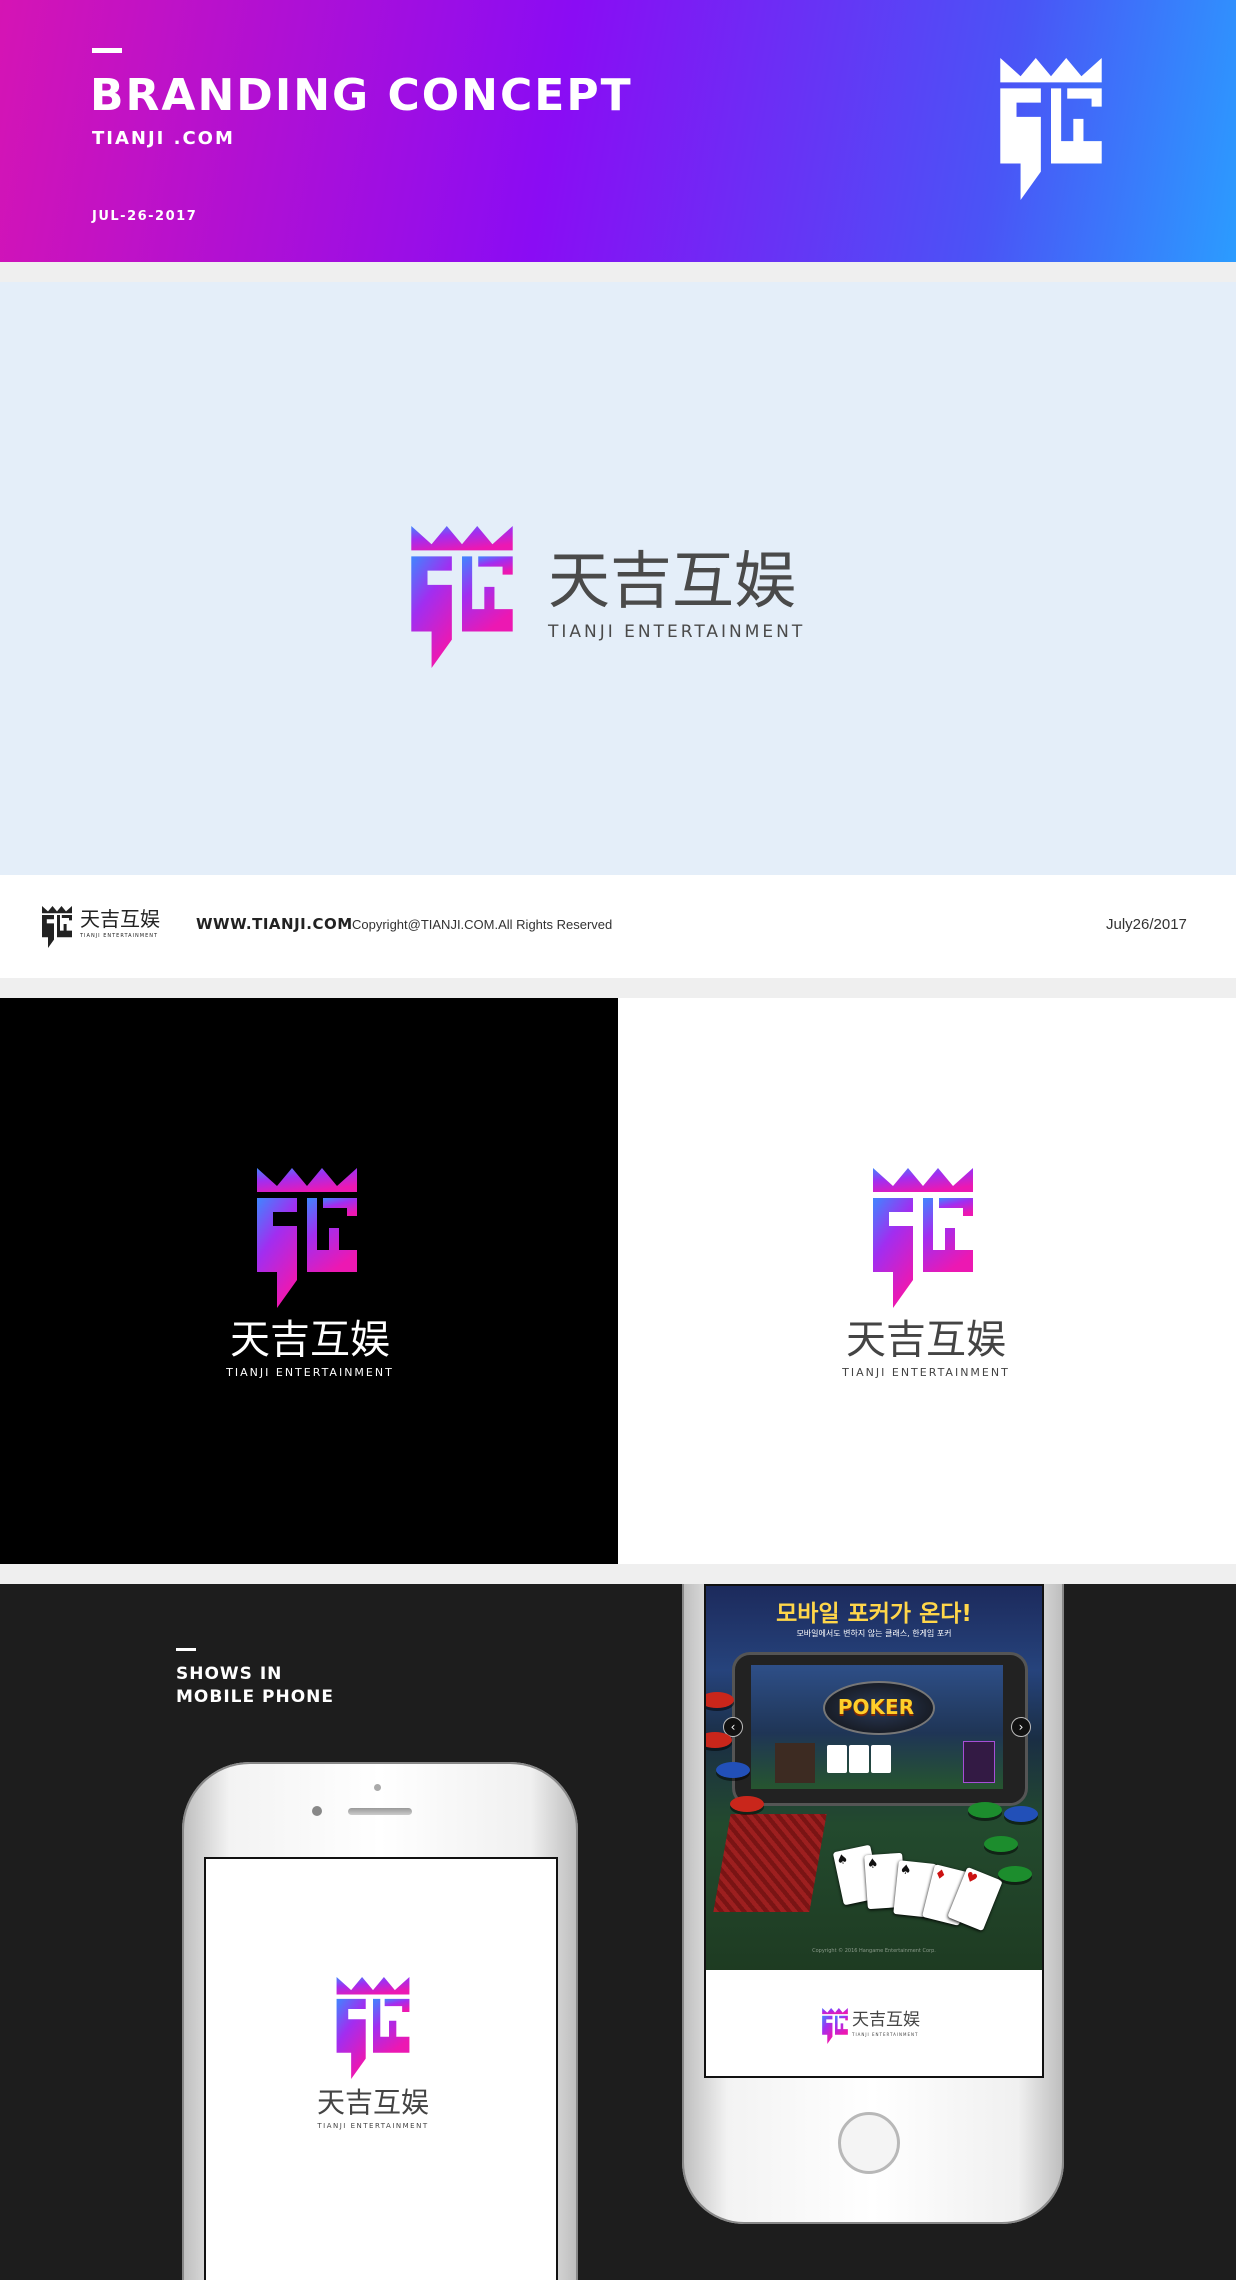  Describe the element at coordinates (835, 2026) in the screenshot. I see `phone-footer-logo-mark-icon` at that location.